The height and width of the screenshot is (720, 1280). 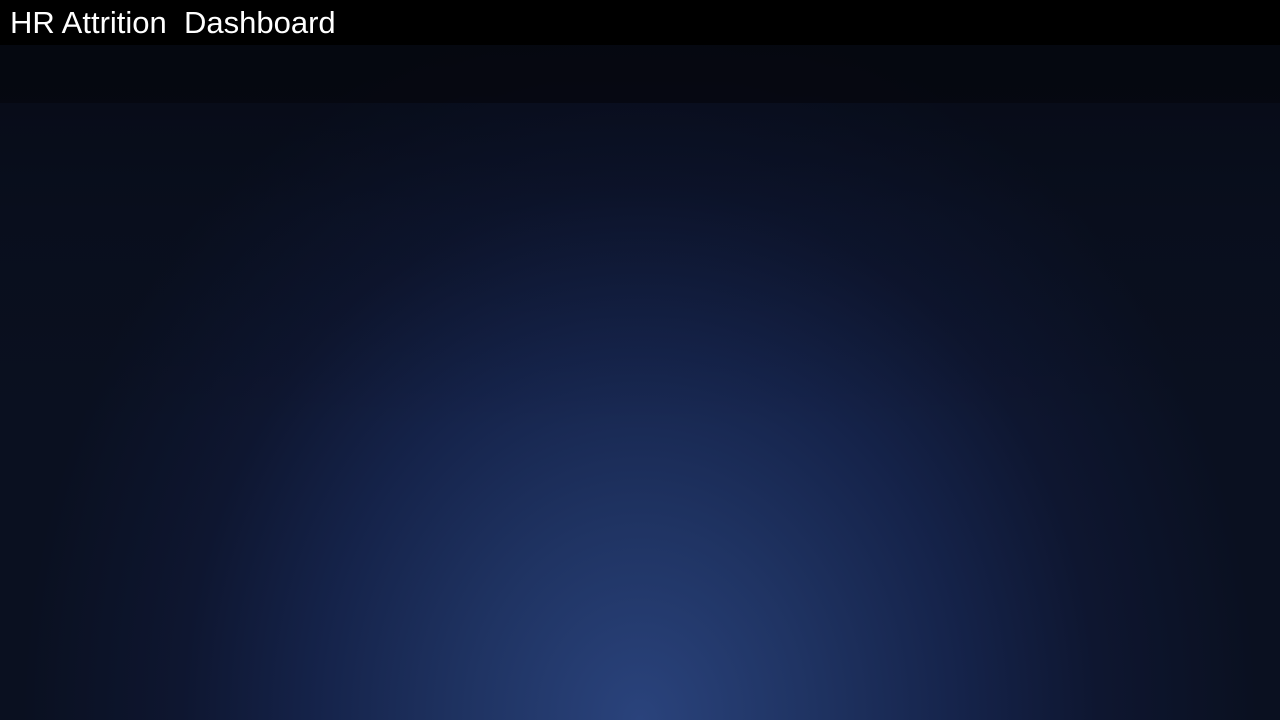 What do you see at coordinates (640, 74) in the screenshot?
I see `filter-strip` at bounding box center [640, 74].